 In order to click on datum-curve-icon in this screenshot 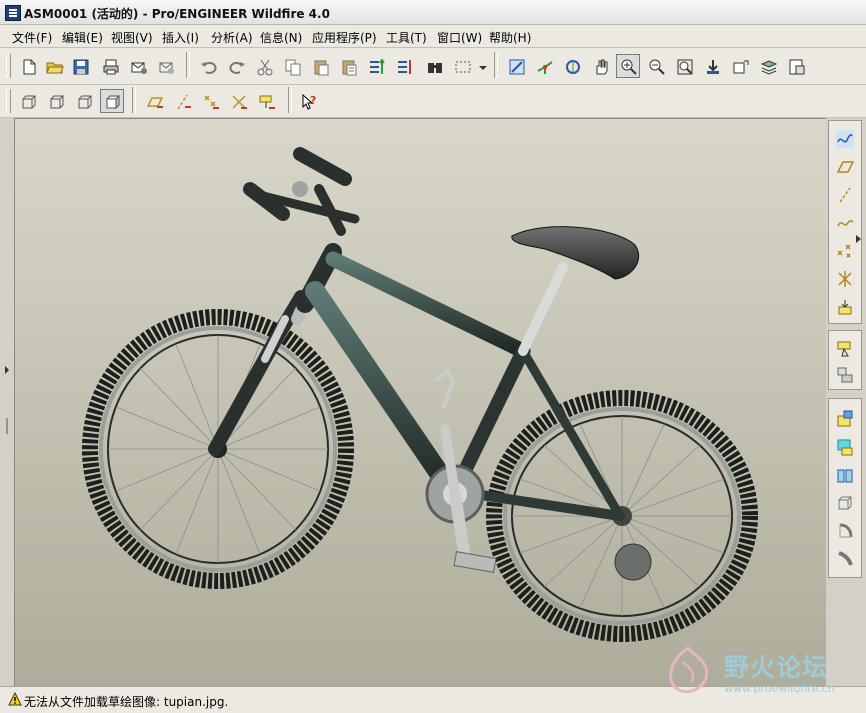, I will do `click(845, 223)`.